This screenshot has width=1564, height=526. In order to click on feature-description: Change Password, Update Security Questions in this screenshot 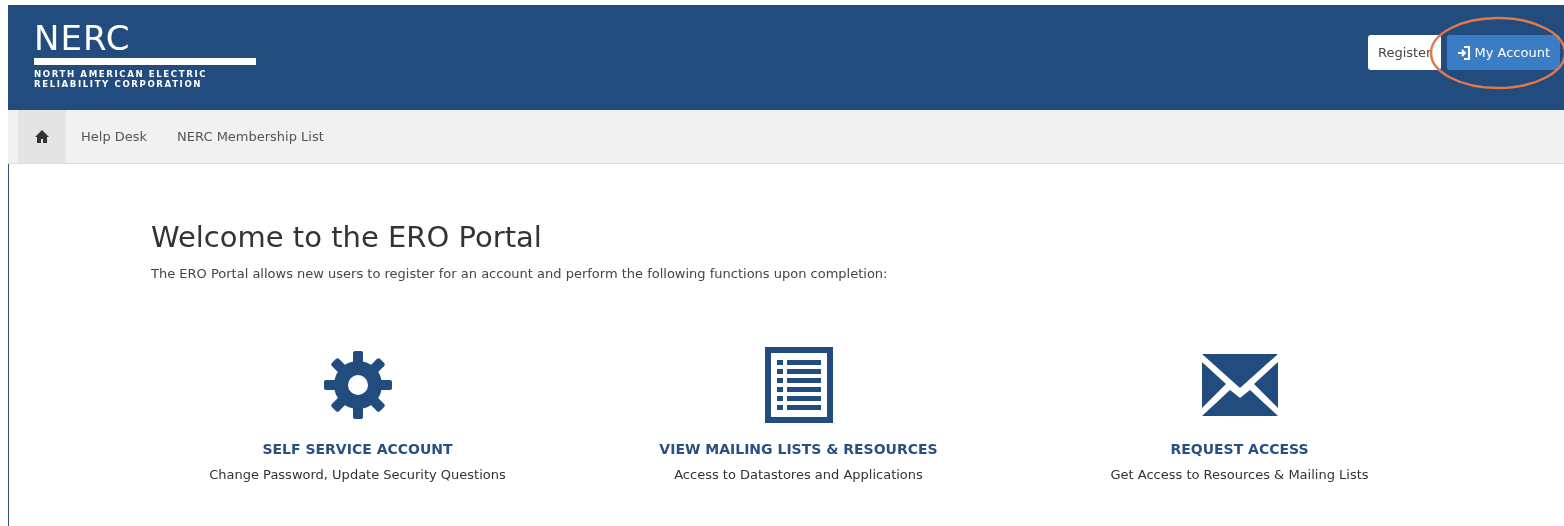, I will do `click(357, 474)`.